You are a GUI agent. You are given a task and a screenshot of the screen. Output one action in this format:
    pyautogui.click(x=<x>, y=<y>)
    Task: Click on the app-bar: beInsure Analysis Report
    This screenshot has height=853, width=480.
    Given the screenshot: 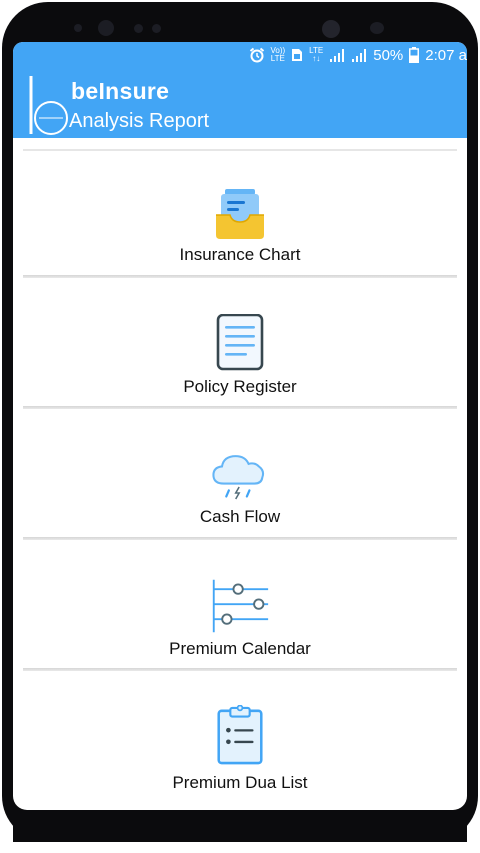 What is the action you would take?
    pyautogui.click(x=240, y=103)
    